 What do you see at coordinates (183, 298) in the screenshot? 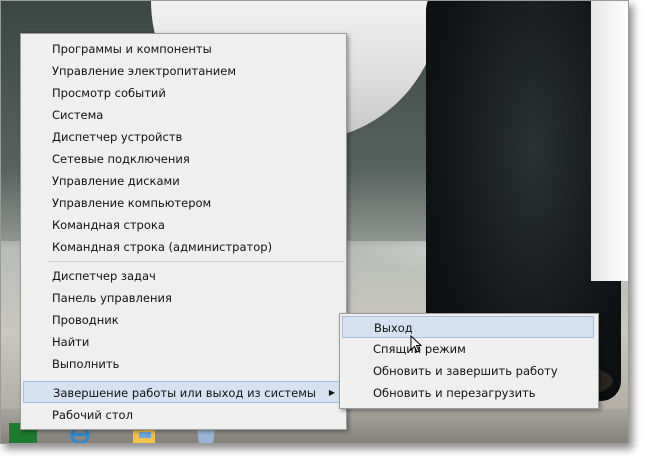
I see `menu-item-control-panel: Панель управления` at bounding box center [183, 298].